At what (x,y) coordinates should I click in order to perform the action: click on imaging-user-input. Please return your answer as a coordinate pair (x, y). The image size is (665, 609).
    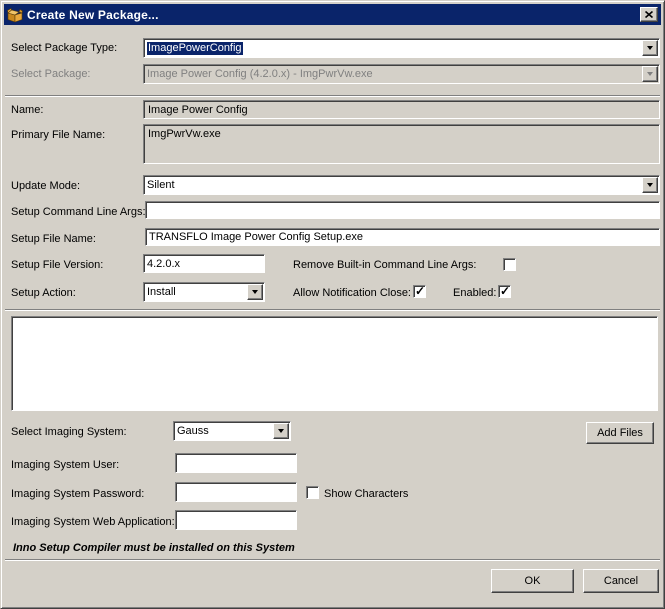
    Looking at the image, I should click on (236, 463).